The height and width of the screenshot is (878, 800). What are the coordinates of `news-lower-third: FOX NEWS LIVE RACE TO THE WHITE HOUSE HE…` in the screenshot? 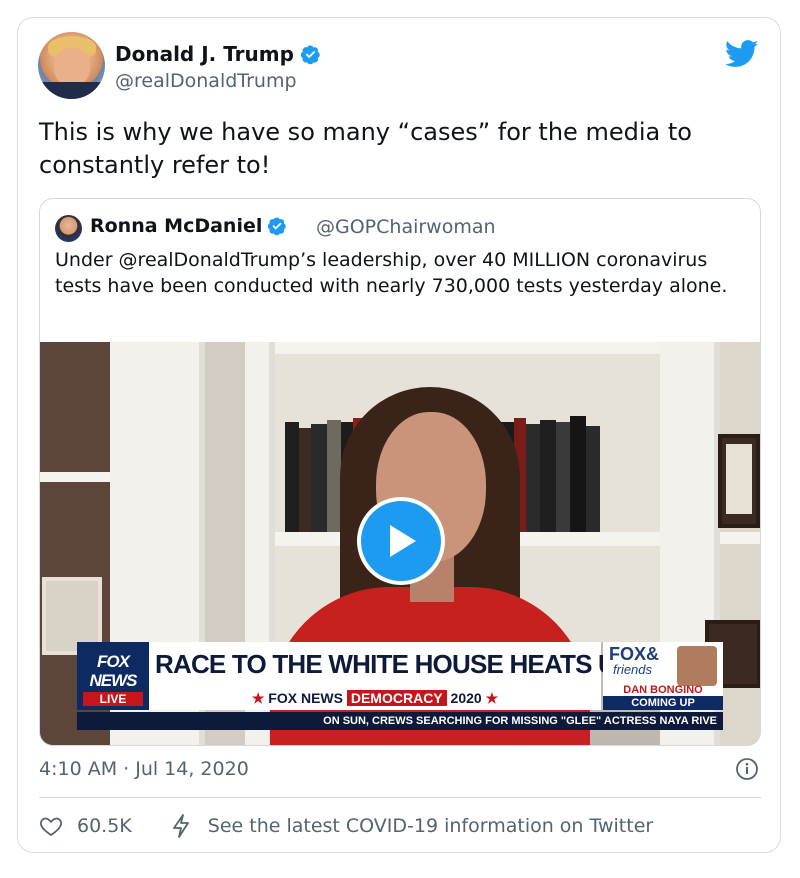 It's located at (402, 686).